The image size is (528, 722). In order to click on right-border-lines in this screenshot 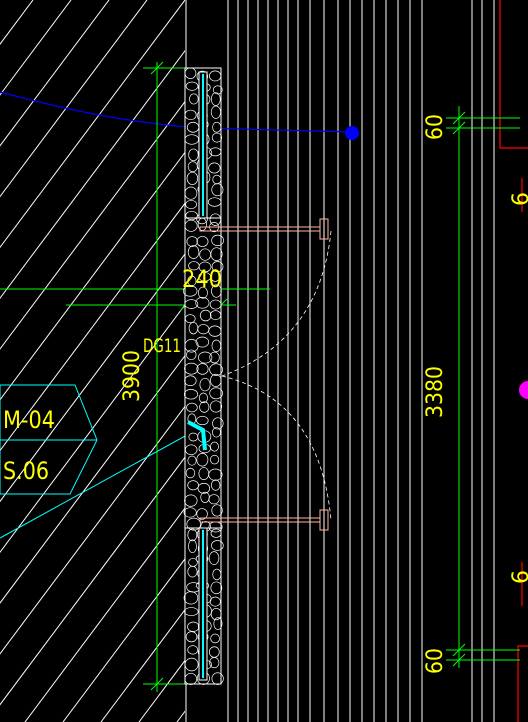, I will do `click(513, 361)`.